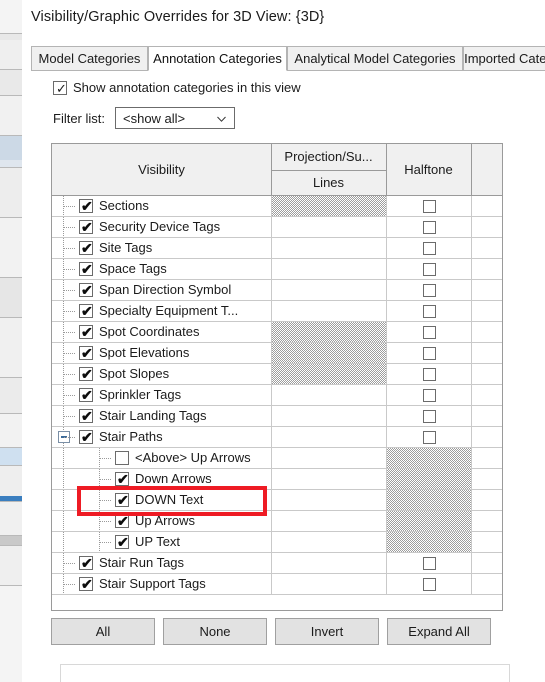  What do you see at coordinates (277, 437) in the screenshot?
I see `table-row: ✔ Stair Paths` at bounding box center [277, 437].